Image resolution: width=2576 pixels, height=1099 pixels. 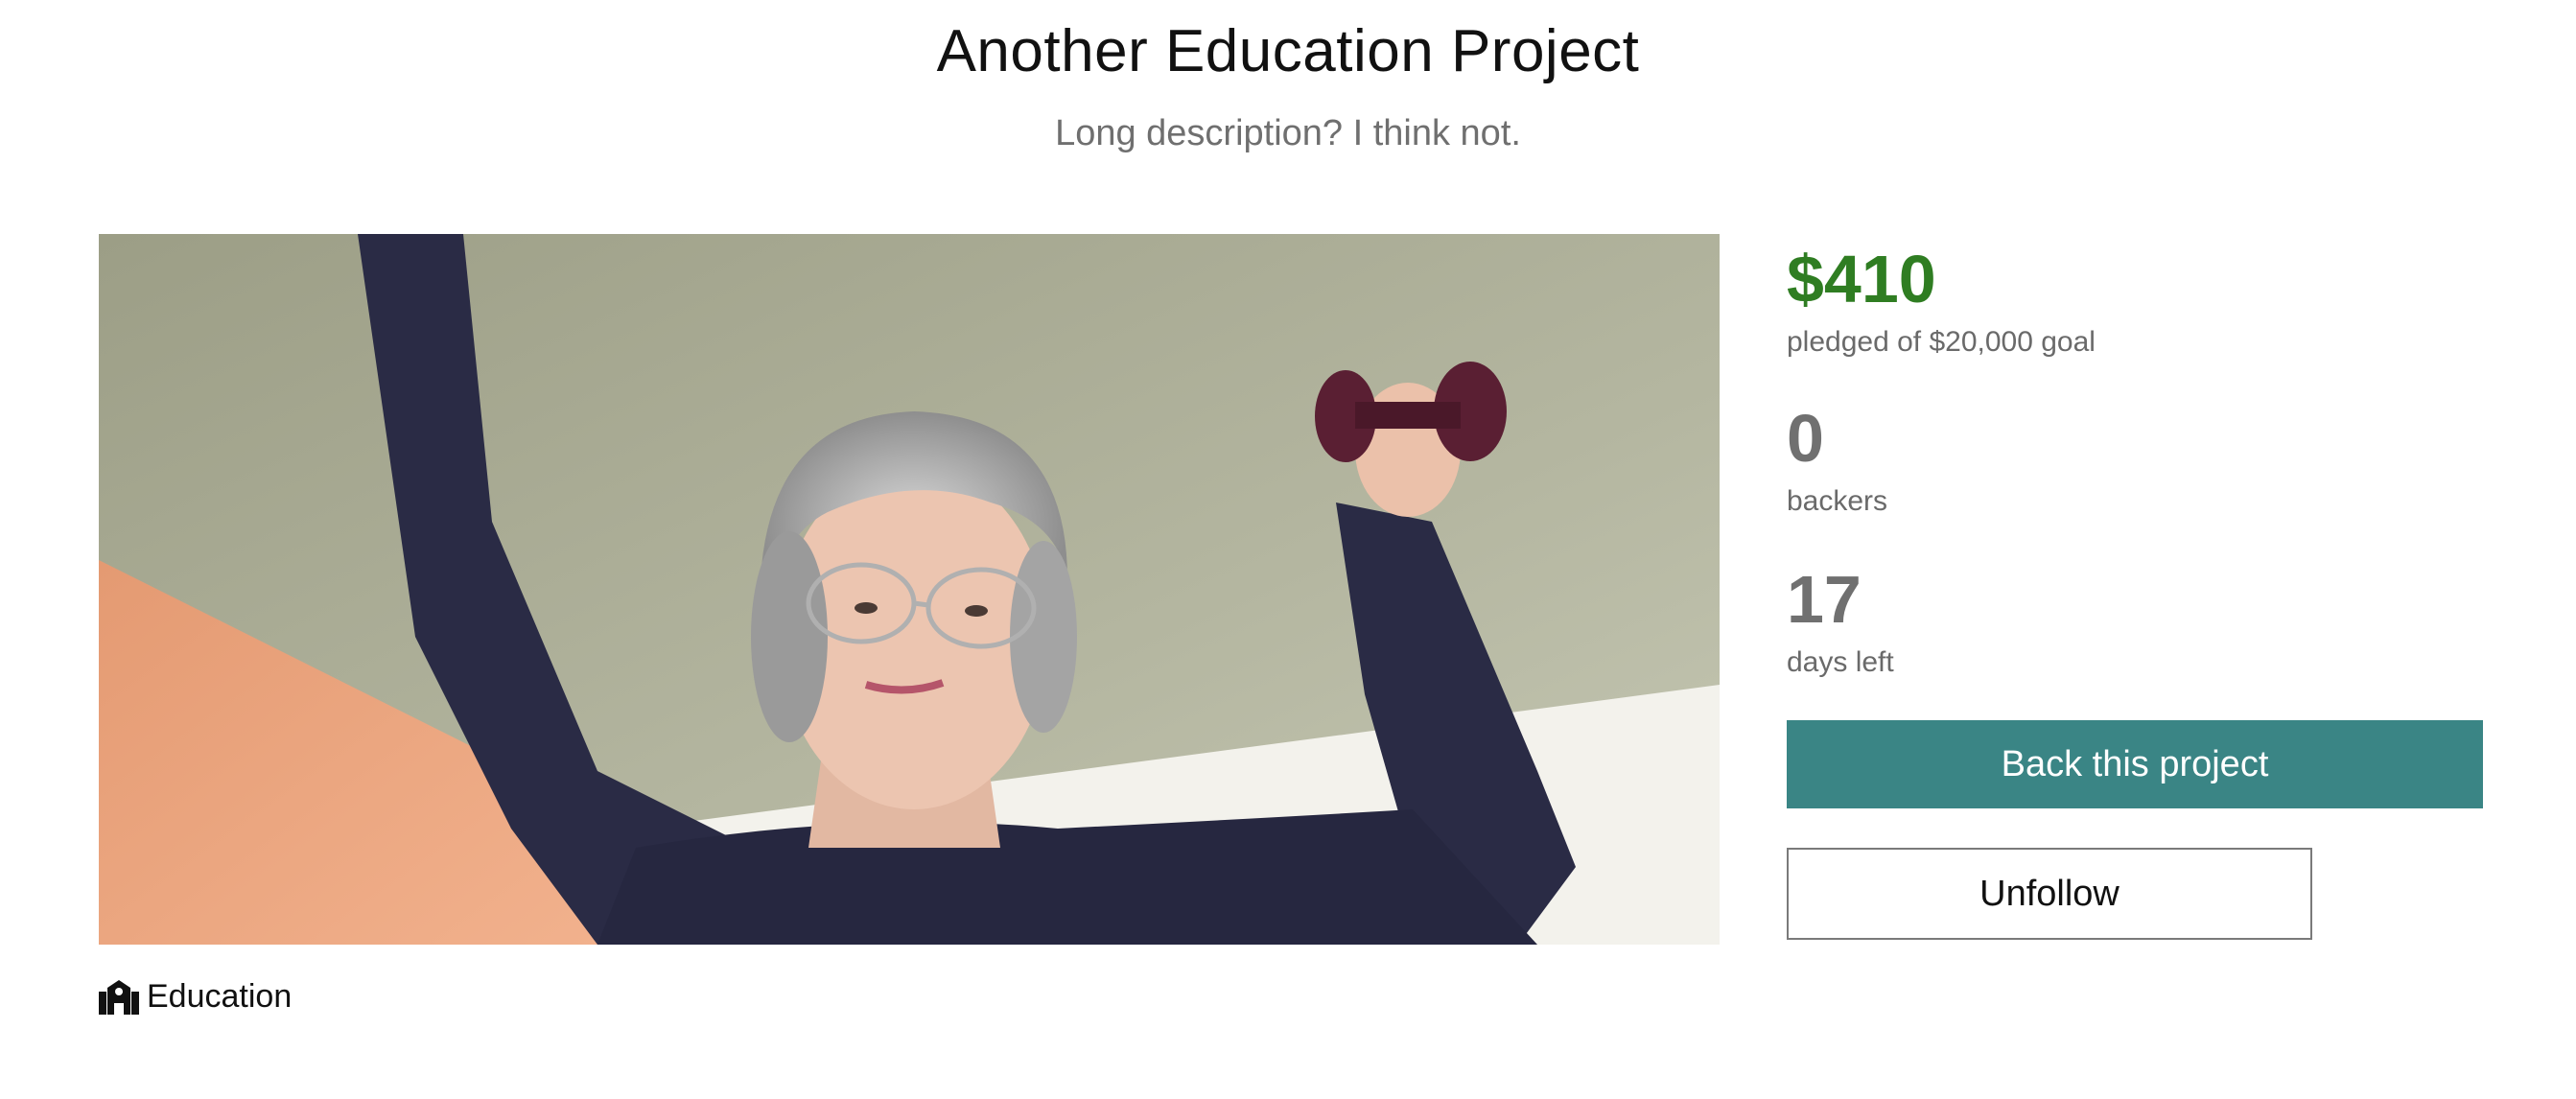 What do you see at coordinates (1837, 462) in the screenshot?
I see `backers-stat: 0 backers` at bounding box center [1837, 462].